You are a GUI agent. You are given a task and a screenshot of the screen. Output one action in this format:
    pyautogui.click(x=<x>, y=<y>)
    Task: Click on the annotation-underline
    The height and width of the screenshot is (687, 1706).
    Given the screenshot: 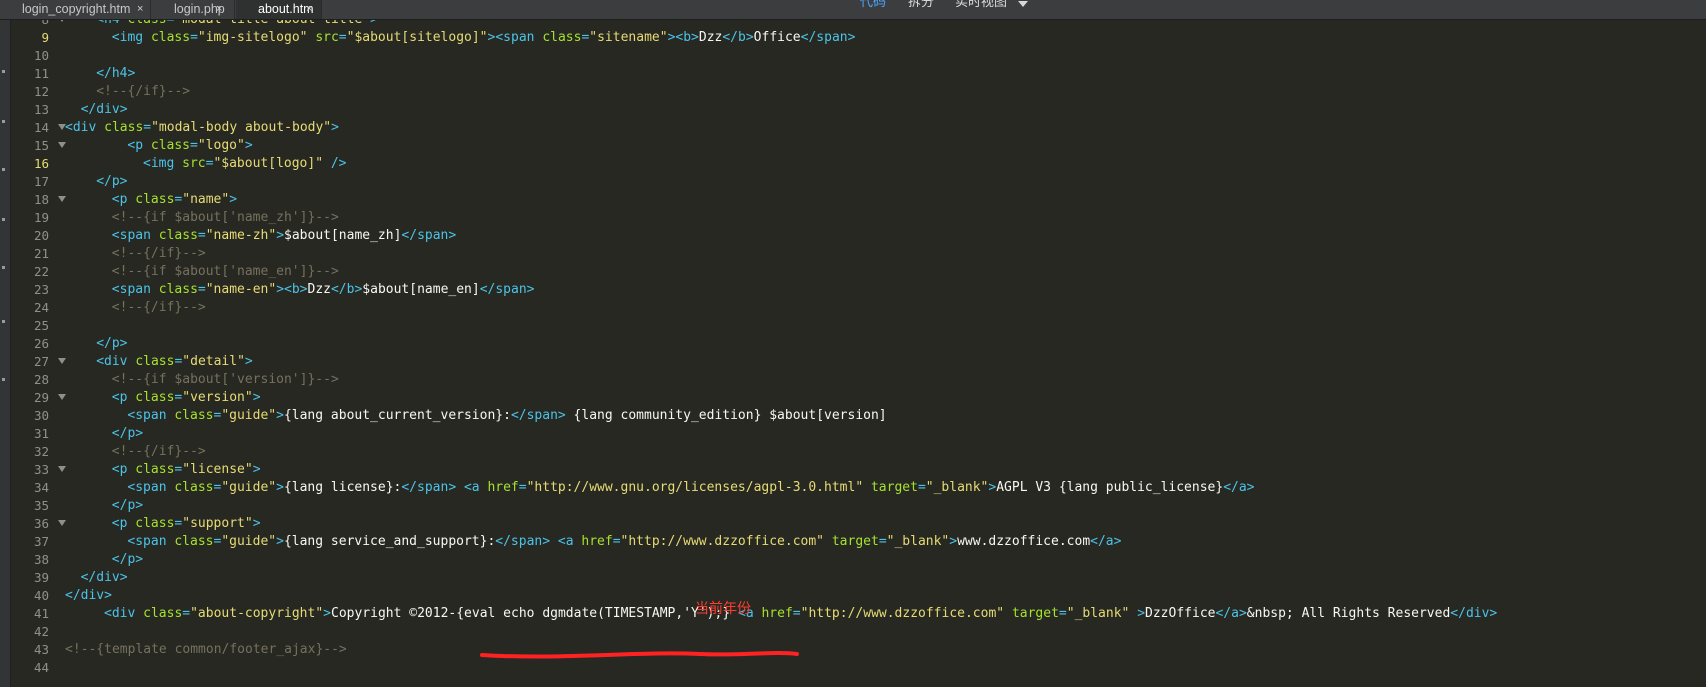 What is the action you would take?
    pyautogui.click(x=639, y=655)
    